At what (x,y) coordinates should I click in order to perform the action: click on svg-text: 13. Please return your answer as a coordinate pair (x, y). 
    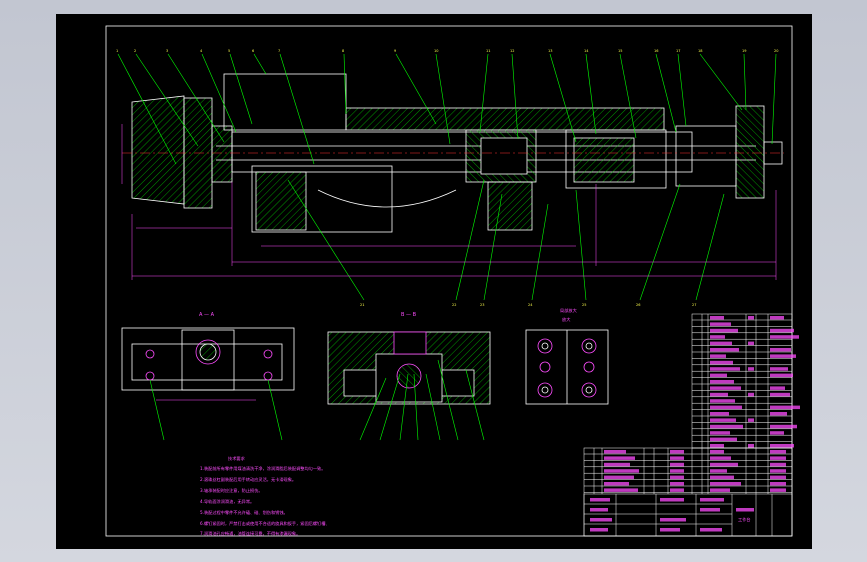
    Looking at the image, I should click on (550, 51).